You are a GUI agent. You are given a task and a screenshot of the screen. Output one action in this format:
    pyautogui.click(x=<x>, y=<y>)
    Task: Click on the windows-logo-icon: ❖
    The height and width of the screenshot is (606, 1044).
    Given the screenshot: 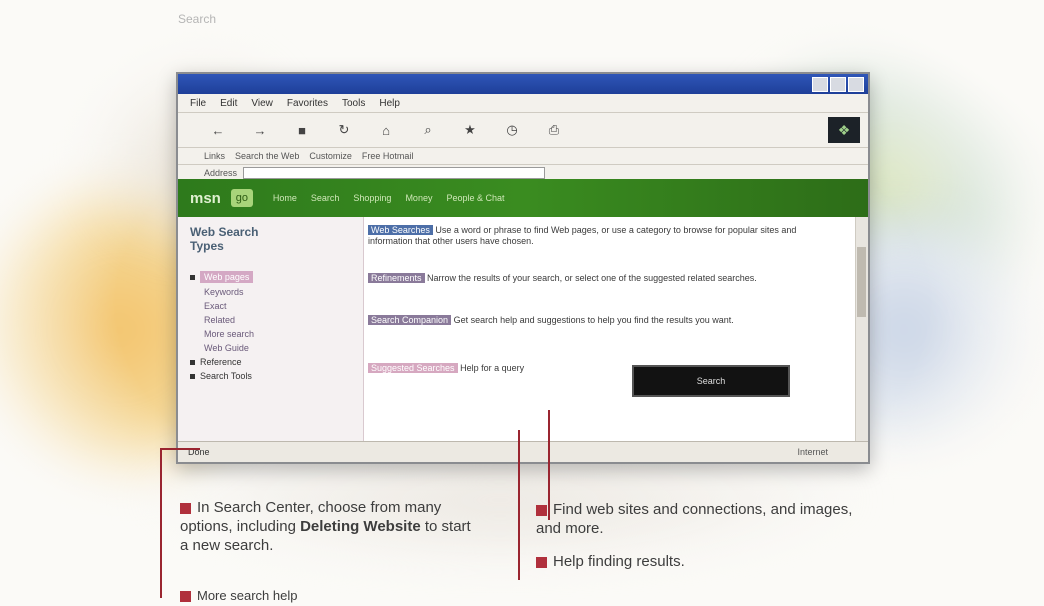 What is the action you would take?
    pyautogui.click(x=844, y=130)
    